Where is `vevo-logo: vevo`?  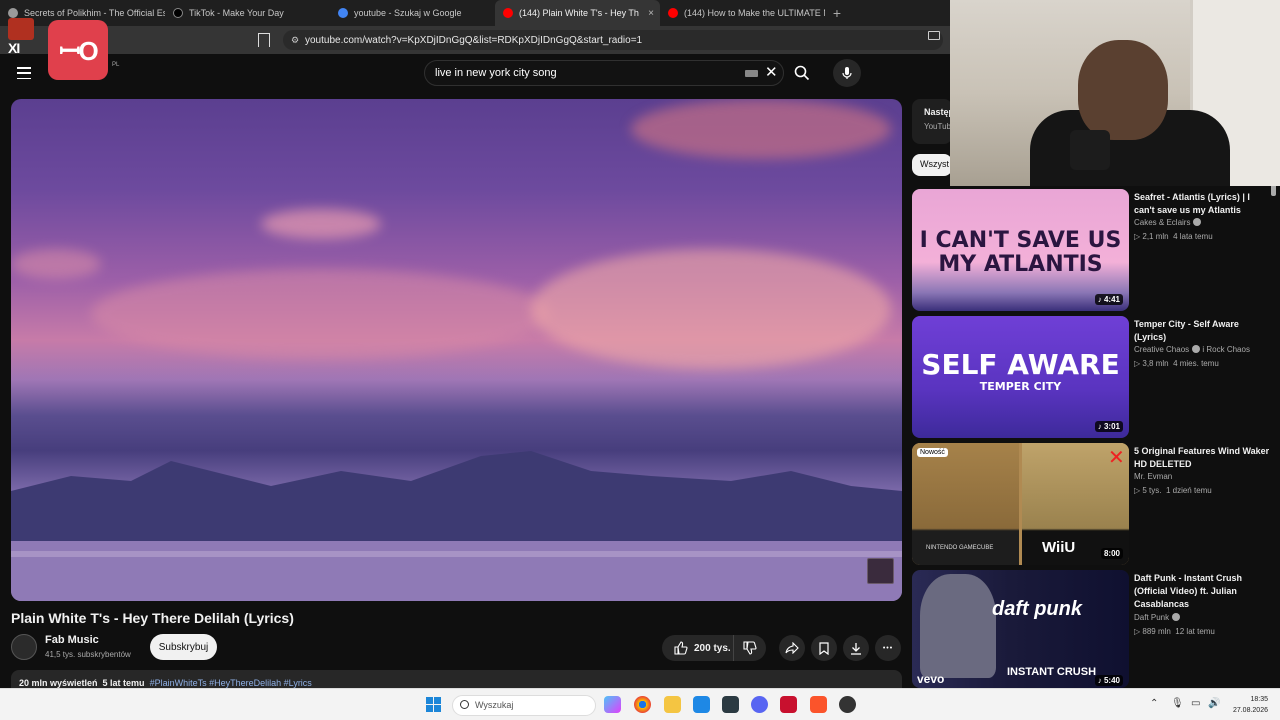
vevo-logo: vevo is located at coordinates (931, 679).